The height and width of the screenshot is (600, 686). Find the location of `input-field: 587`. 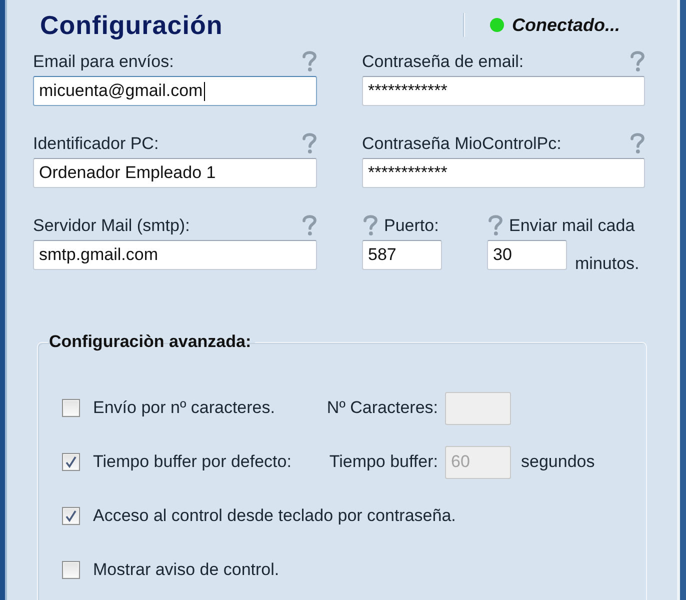

input-field: 587 is located at coordinates (402, 255).